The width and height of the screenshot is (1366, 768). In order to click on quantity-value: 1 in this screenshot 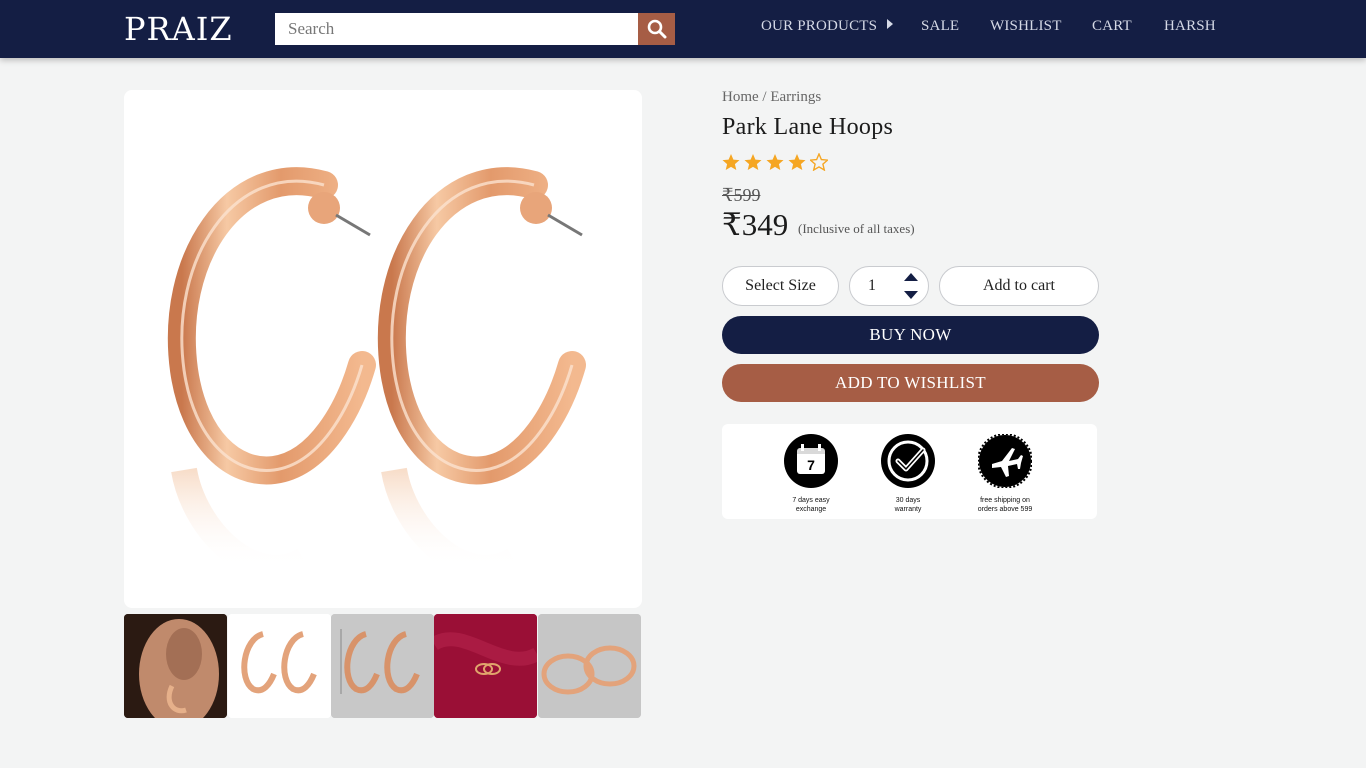, I will do `click(872, 286)`.